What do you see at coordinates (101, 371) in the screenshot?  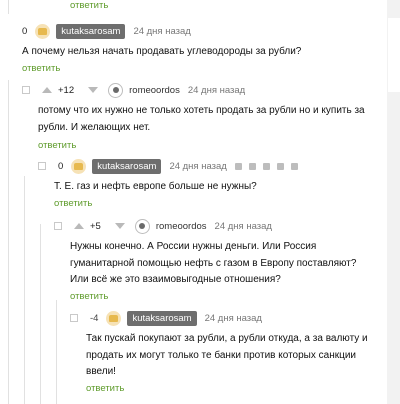 I see `comment-line: ввели!` at bounding box center [101, 371].